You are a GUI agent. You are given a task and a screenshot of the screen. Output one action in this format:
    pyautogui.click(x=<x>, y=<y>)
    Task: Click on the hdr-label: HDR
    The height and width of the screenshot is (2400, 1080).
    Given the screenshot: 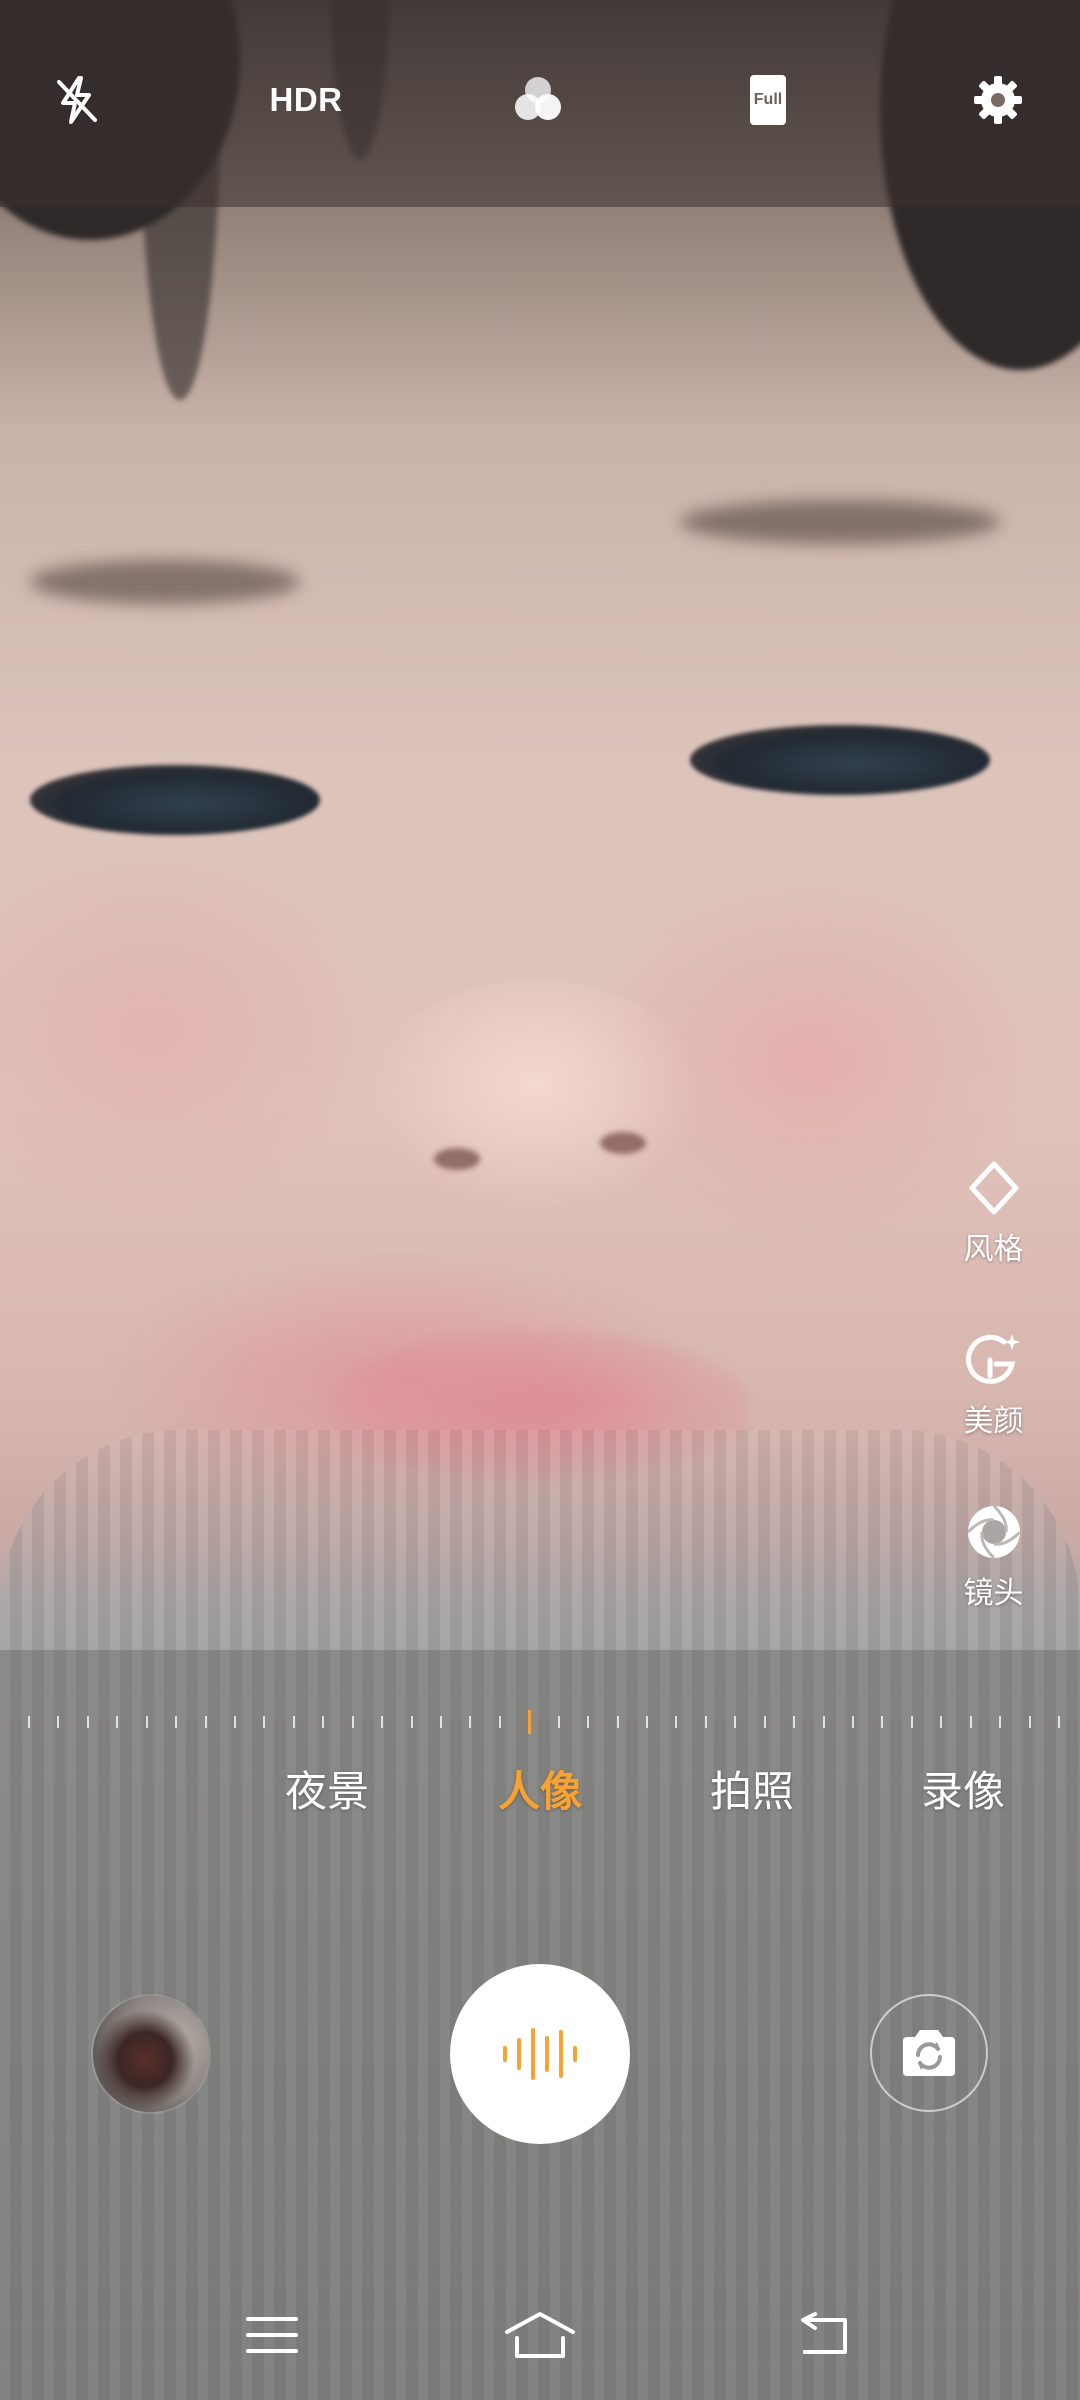 What is the action you would take?
    pyautogui.click(x=306, y=99)
    